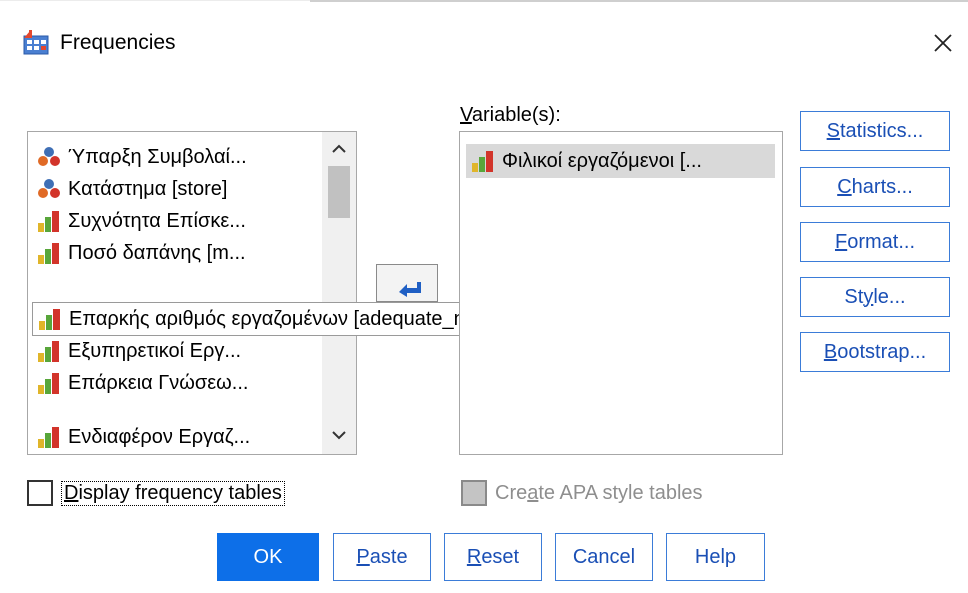 The width and height of the screenshot is (968, 593). I want to click on display-frequency-tables-checkbox: Display frequency tables, so click(156, 493).